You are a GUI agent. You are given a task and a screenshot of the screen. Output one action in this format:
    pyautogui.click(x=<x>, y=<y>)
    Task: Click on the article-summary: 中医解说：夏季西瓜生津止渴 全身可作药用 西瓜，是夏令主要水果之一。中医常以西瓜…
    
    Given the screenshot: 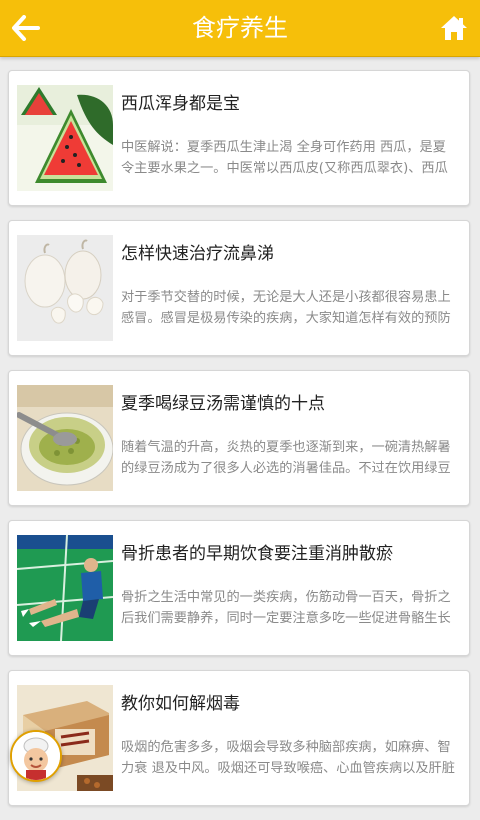 What is the action you would take?
    pyautogui.click(x=284, y=158)
    